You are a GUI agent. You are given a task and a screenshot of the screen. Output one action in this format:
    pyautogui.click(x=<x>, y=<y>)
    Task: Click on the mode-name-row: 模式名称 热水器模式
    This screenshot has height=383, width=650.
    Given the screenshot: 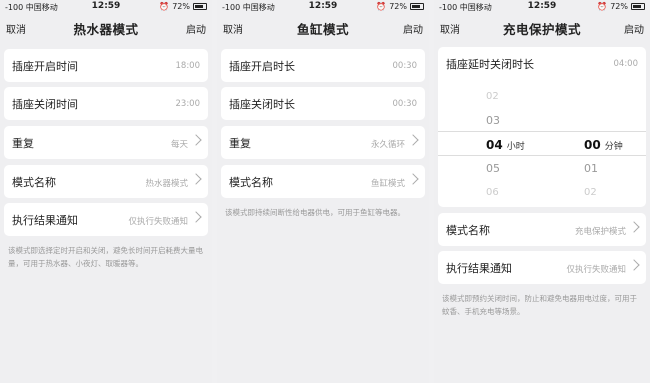 What is the action you would take?
    pyautogui.click(x=106, y=181)
    